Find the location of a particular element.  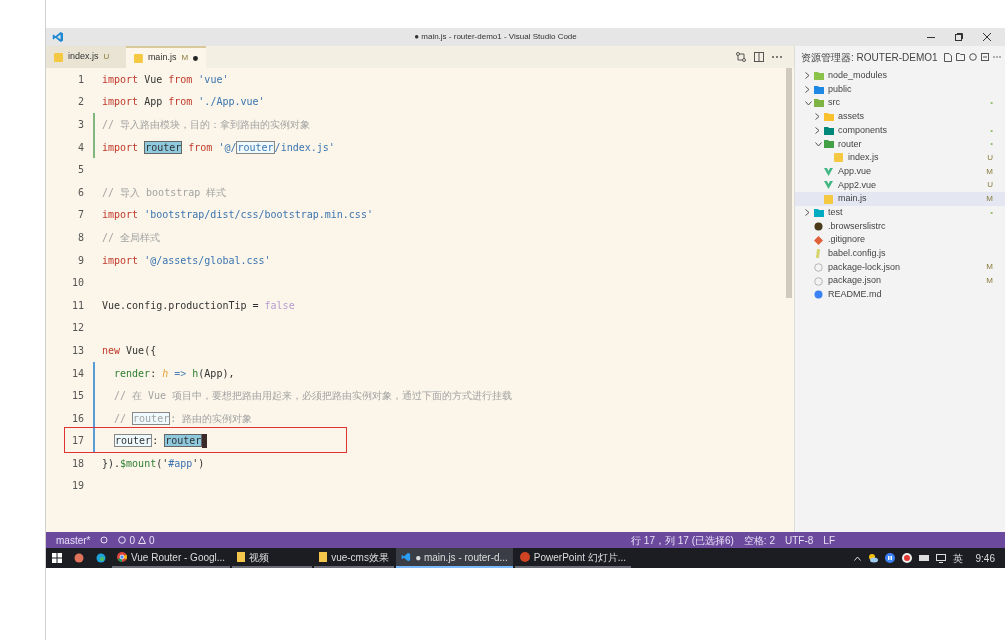

maximize-icon is located at coordinates (959, 37).